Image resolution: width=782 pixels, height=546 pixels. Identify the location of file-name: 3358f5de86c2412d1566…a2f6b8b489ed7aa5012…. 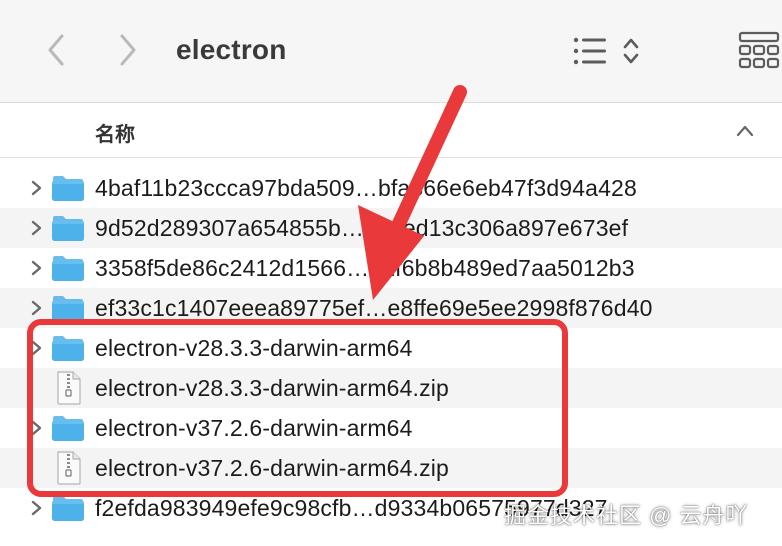
(365, 268).